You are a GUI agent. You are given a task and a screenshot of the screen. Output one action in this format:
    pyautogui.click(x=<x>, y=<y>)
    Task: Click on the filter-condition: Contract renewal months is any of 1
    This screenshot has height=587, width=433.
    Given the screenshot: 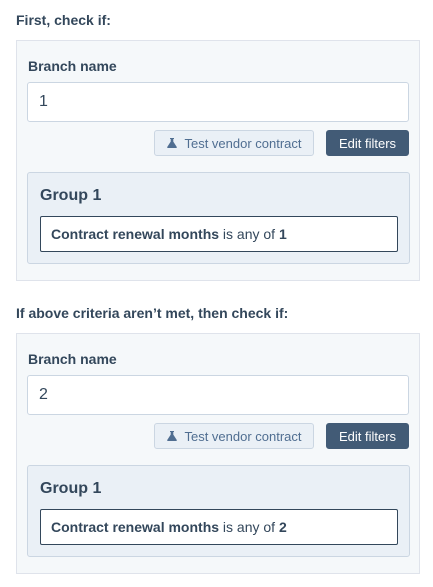 What is the action you would take?
    pyautogui.click(x=219, y=234)
    